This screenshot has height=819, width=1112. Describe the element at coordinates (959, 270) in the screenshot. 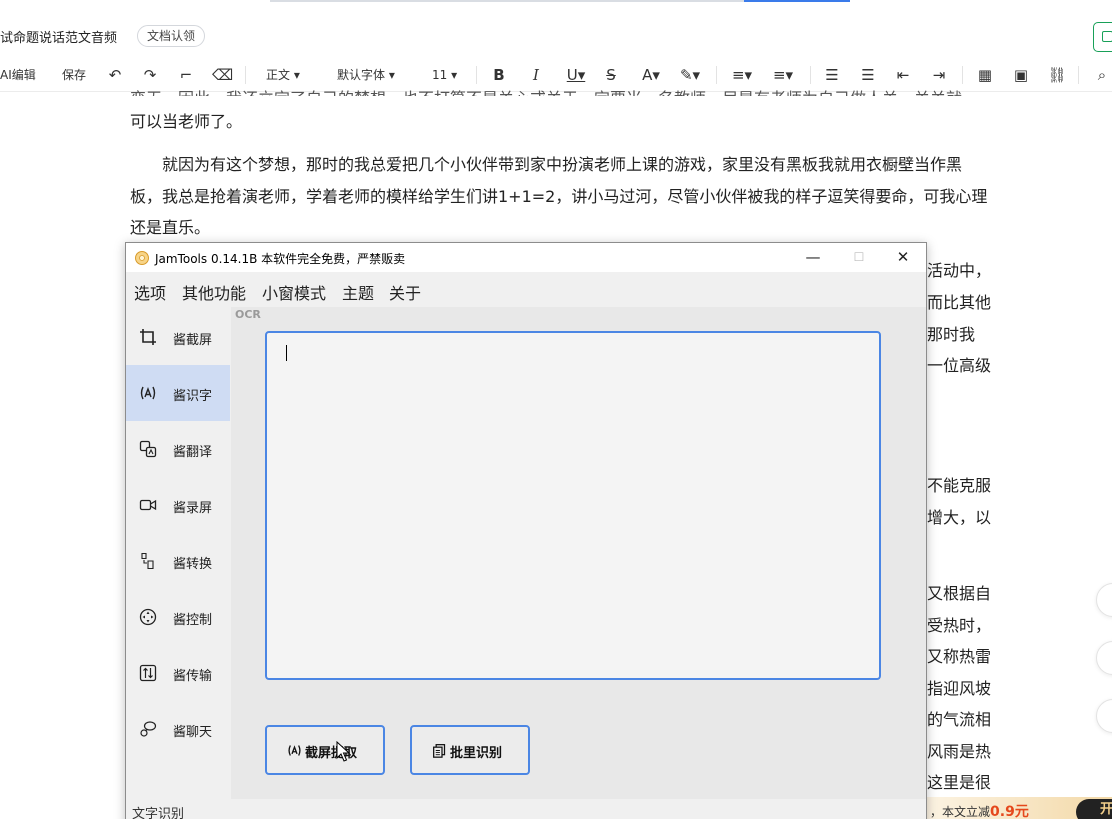

I see `doc-fragment: 活动中，` at that location.